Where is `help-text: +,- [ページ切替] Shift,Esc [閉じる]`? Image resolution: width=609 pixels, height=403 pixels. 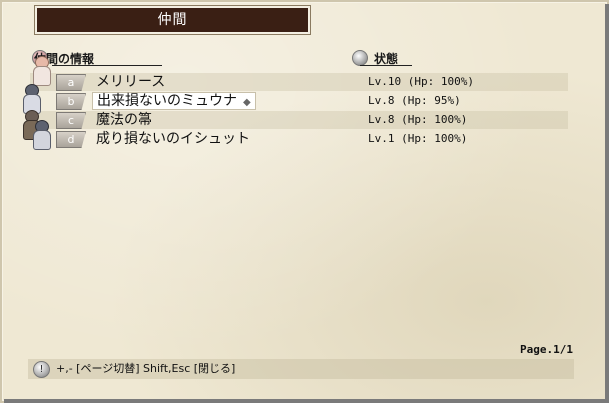 help-text: +,- [ページ切替] Shift,Esc [閉じる] is located at coordinates (146, 368).